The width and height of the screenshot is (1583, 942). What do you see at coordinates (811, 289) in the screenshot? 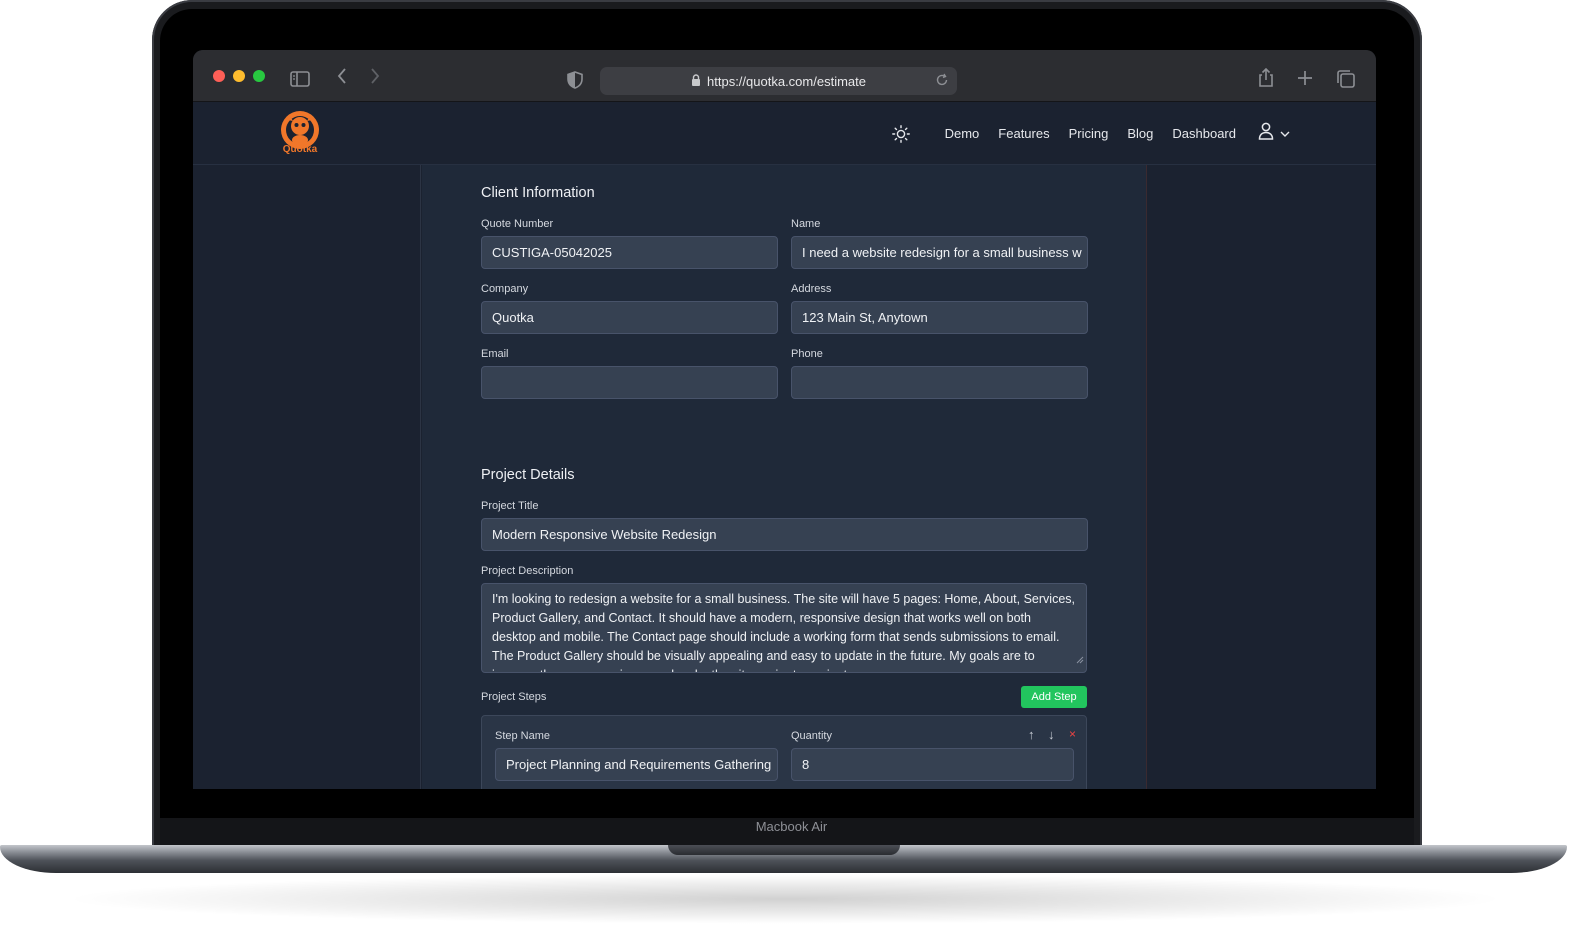
I see `address-label: Address` at bounding box center [811, 289].